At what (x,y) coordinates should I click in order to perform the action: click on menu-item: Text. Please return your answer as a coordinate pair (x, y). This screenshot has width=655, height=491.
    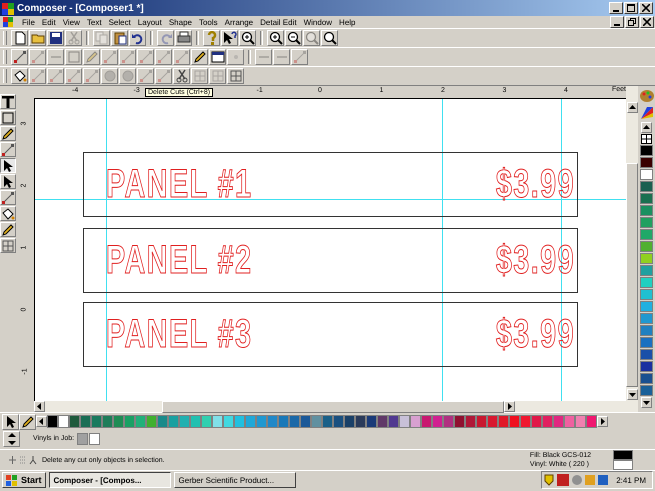
    Looking at the image, I should click on (94, 22).